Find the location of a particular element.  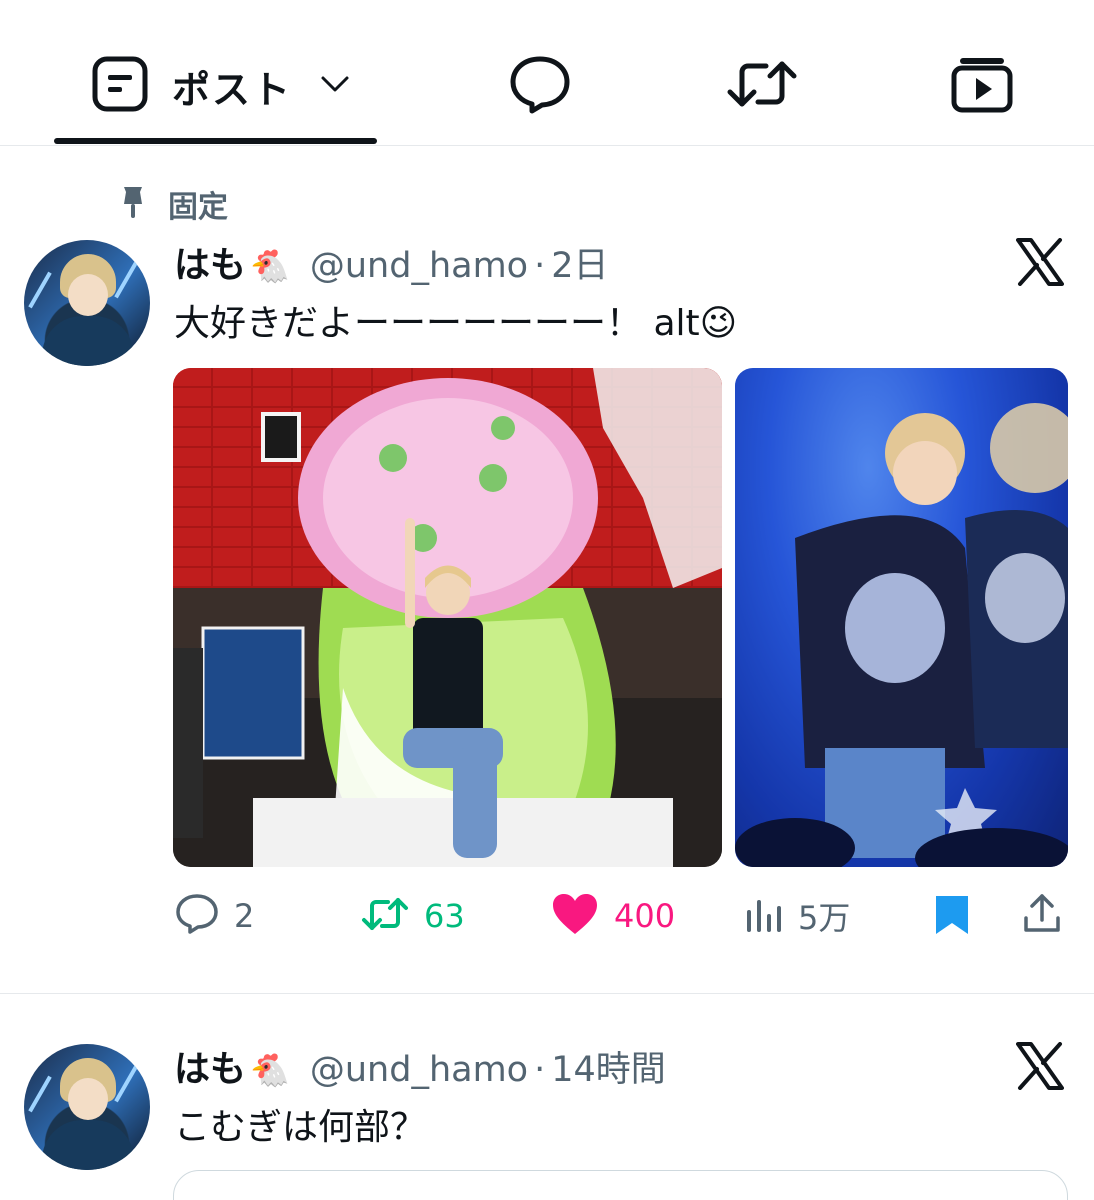

pinned-indicator: 固定 is located at coordinates (173, 204).